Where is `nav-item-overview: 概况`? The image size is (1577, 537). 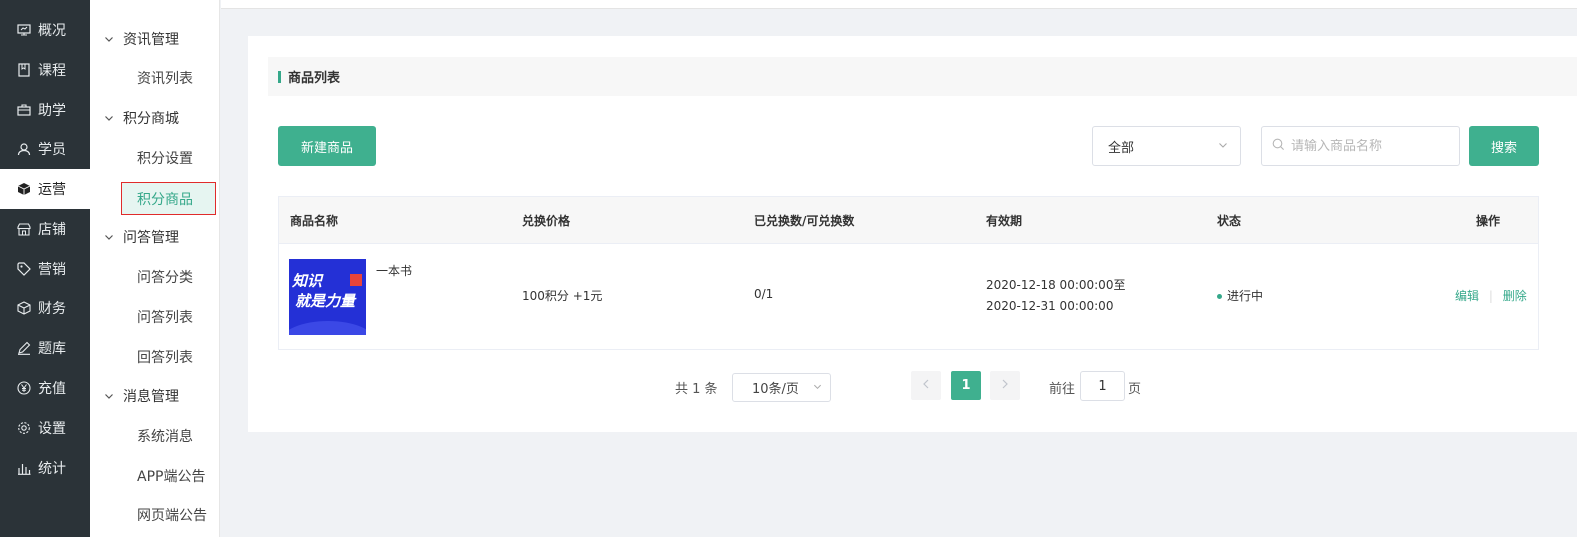 nav-item-overview: 概况 is located at coordinates (45, 30).